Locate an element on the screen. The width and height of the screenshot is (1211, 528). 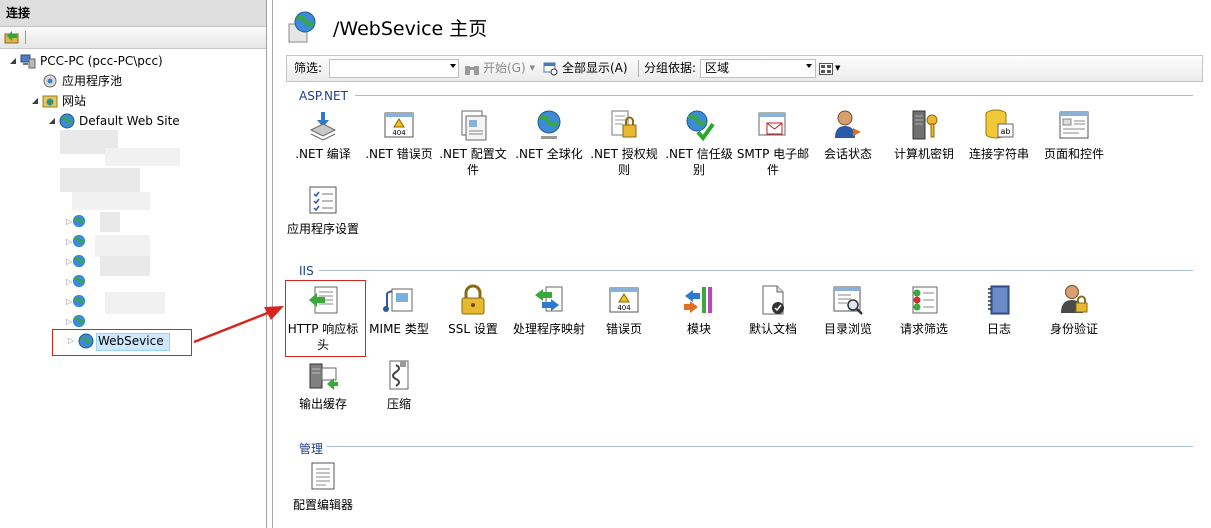
group-title-aspnet: ASP.NET is located at coordinates (323, 96).